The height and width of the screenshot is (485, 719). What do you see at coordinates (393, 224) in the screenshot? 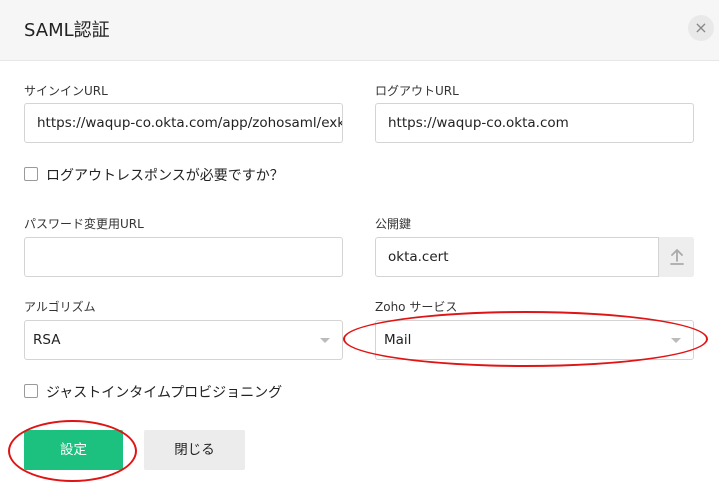
I see `public-key-label: 公開鍵` at bounding box center [393, 224].